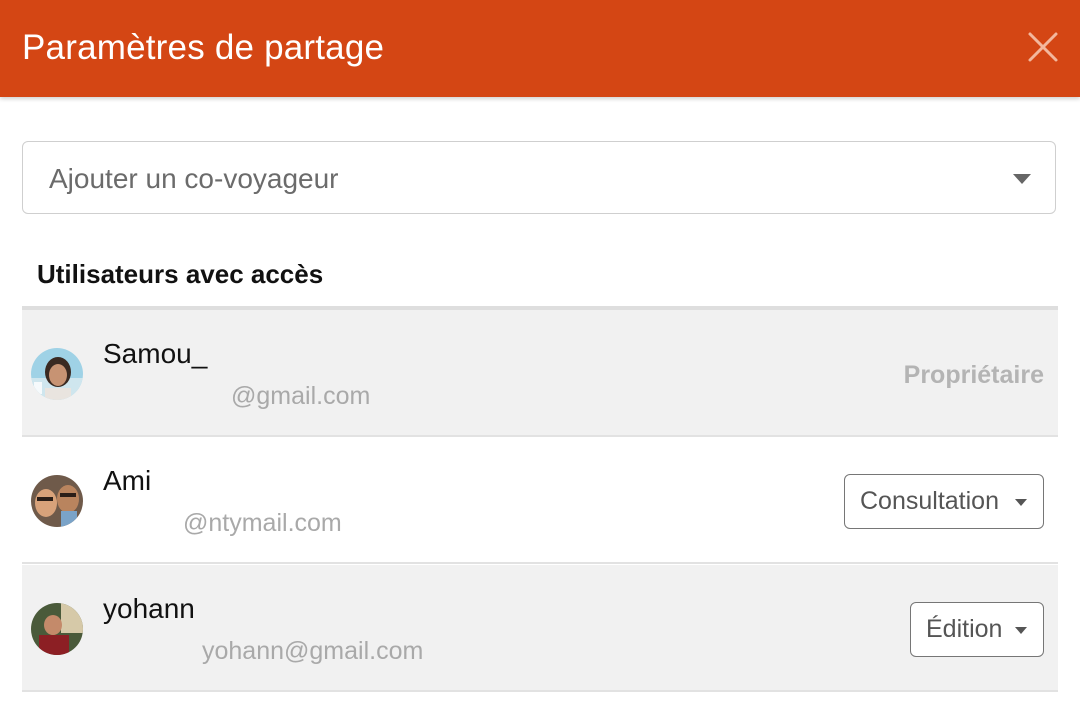  I want to click on role-dropdown-button: Consultation, so click(944, 501).